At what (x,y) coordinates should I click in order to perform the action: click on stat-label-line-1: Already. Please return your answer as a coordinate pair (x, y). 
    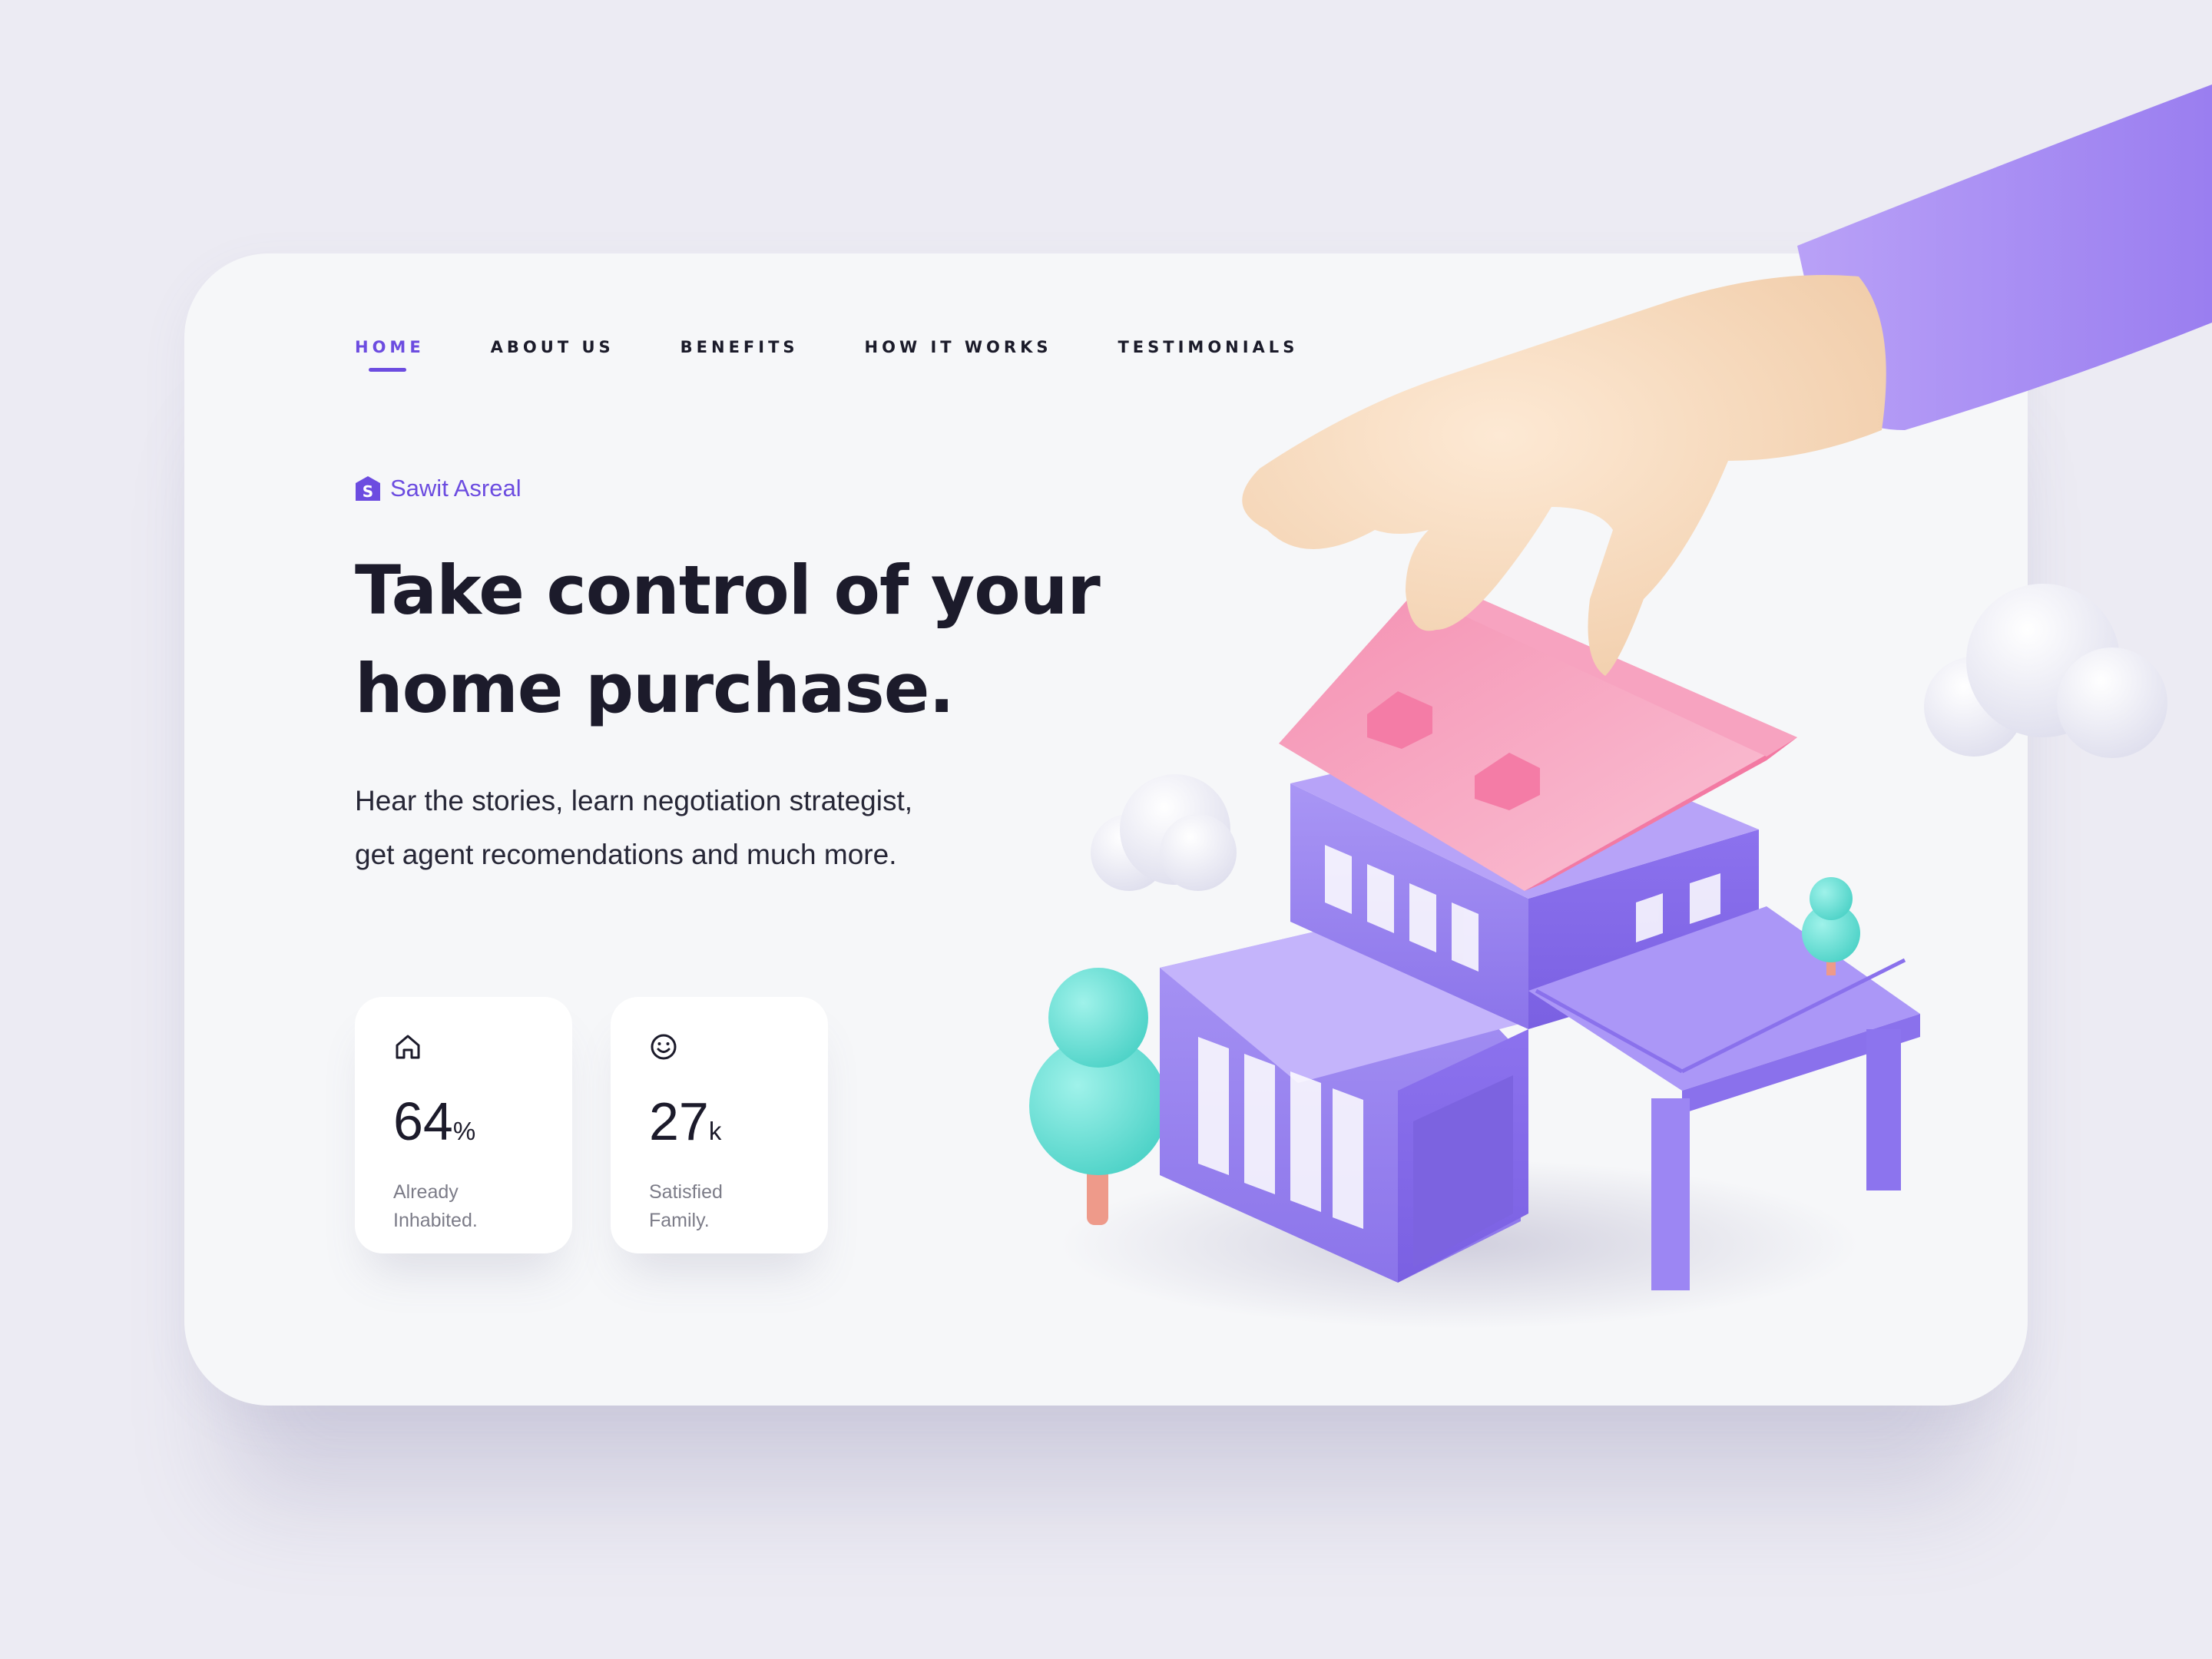
    Looking at the image, I should click on (426, 1192).